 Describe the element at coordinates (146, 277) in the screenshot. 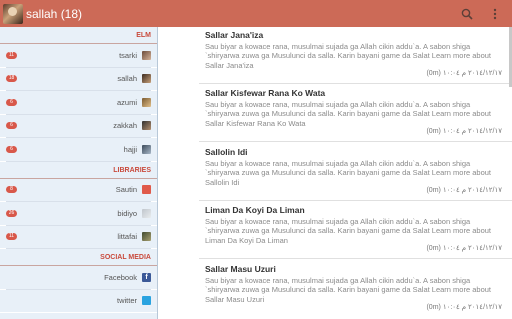

I see `facebook-icon: f` at that location.